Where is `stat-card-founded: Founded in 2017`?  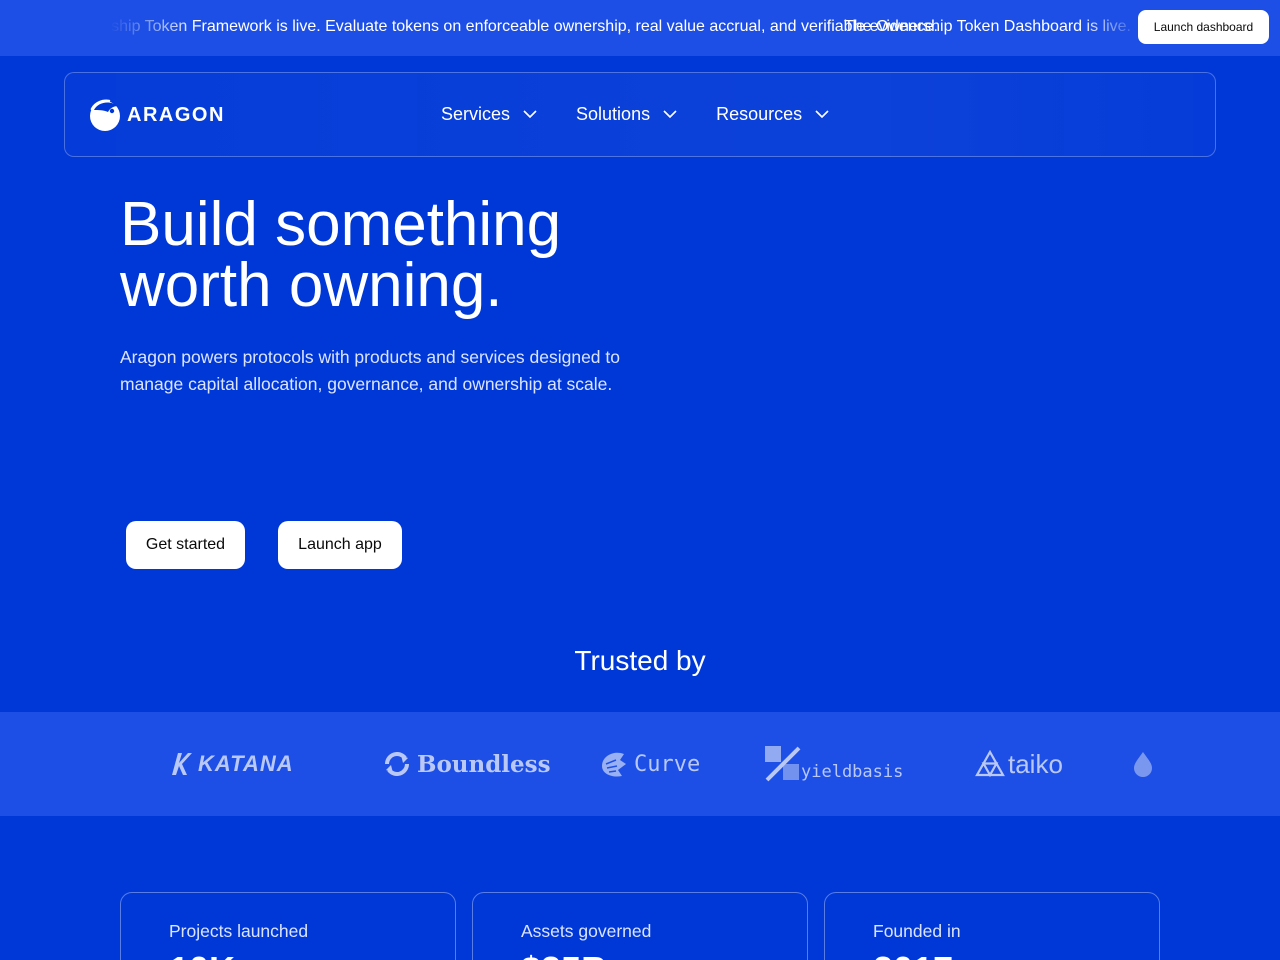 stat-card-founded: Founded in 2017 is located at coordinates (992, 926).